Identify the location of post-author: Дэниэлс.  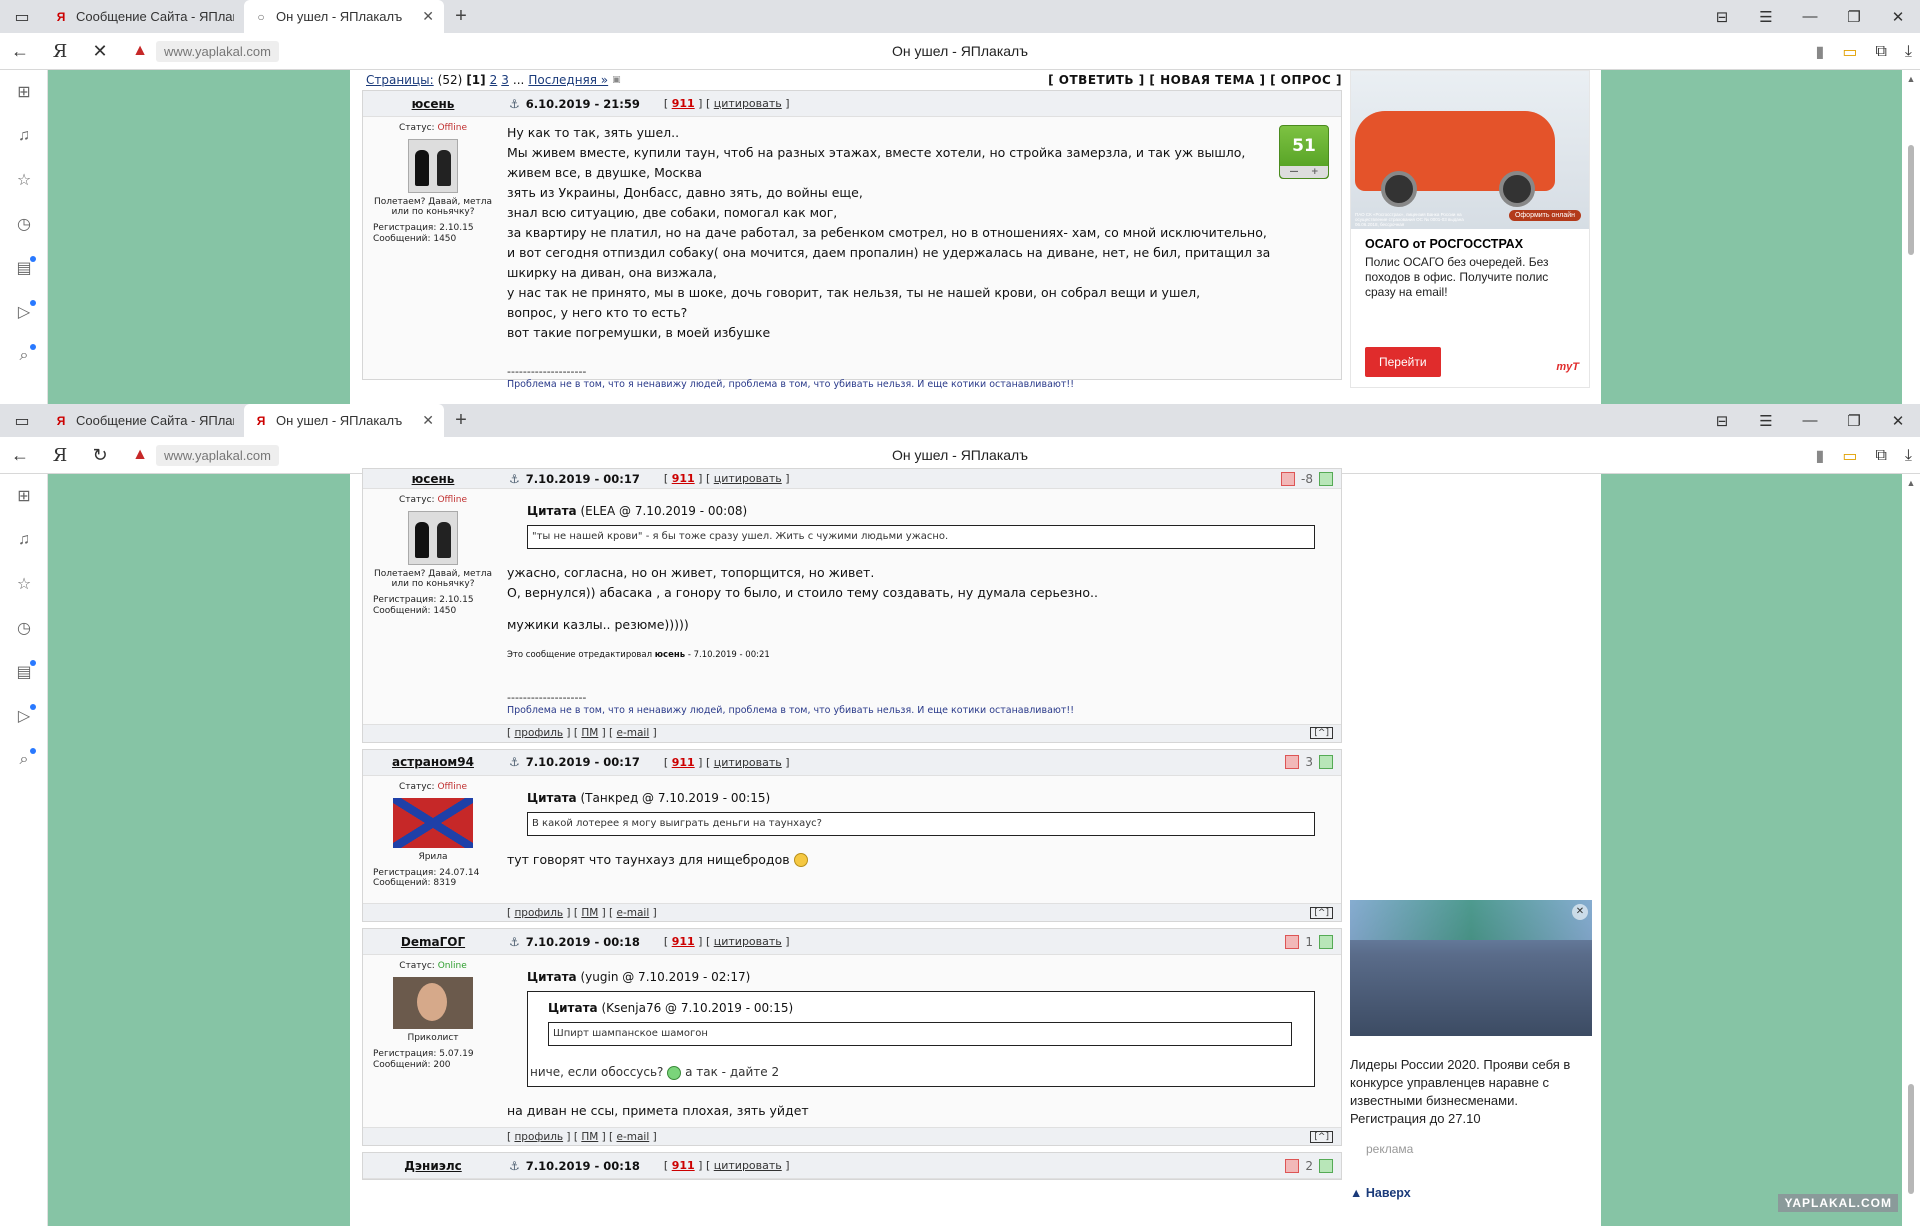
(433, 1166).